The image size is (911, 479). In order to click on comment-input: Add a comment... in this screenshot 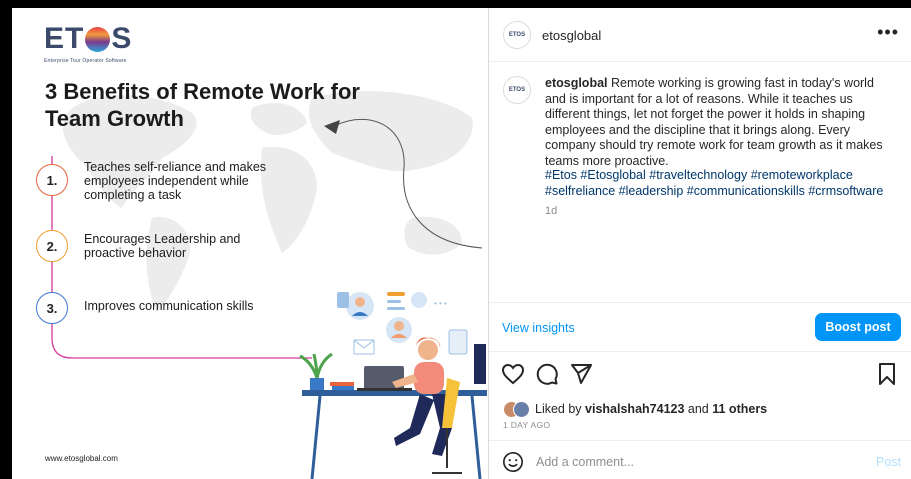, I will do `click(585, 462)`.